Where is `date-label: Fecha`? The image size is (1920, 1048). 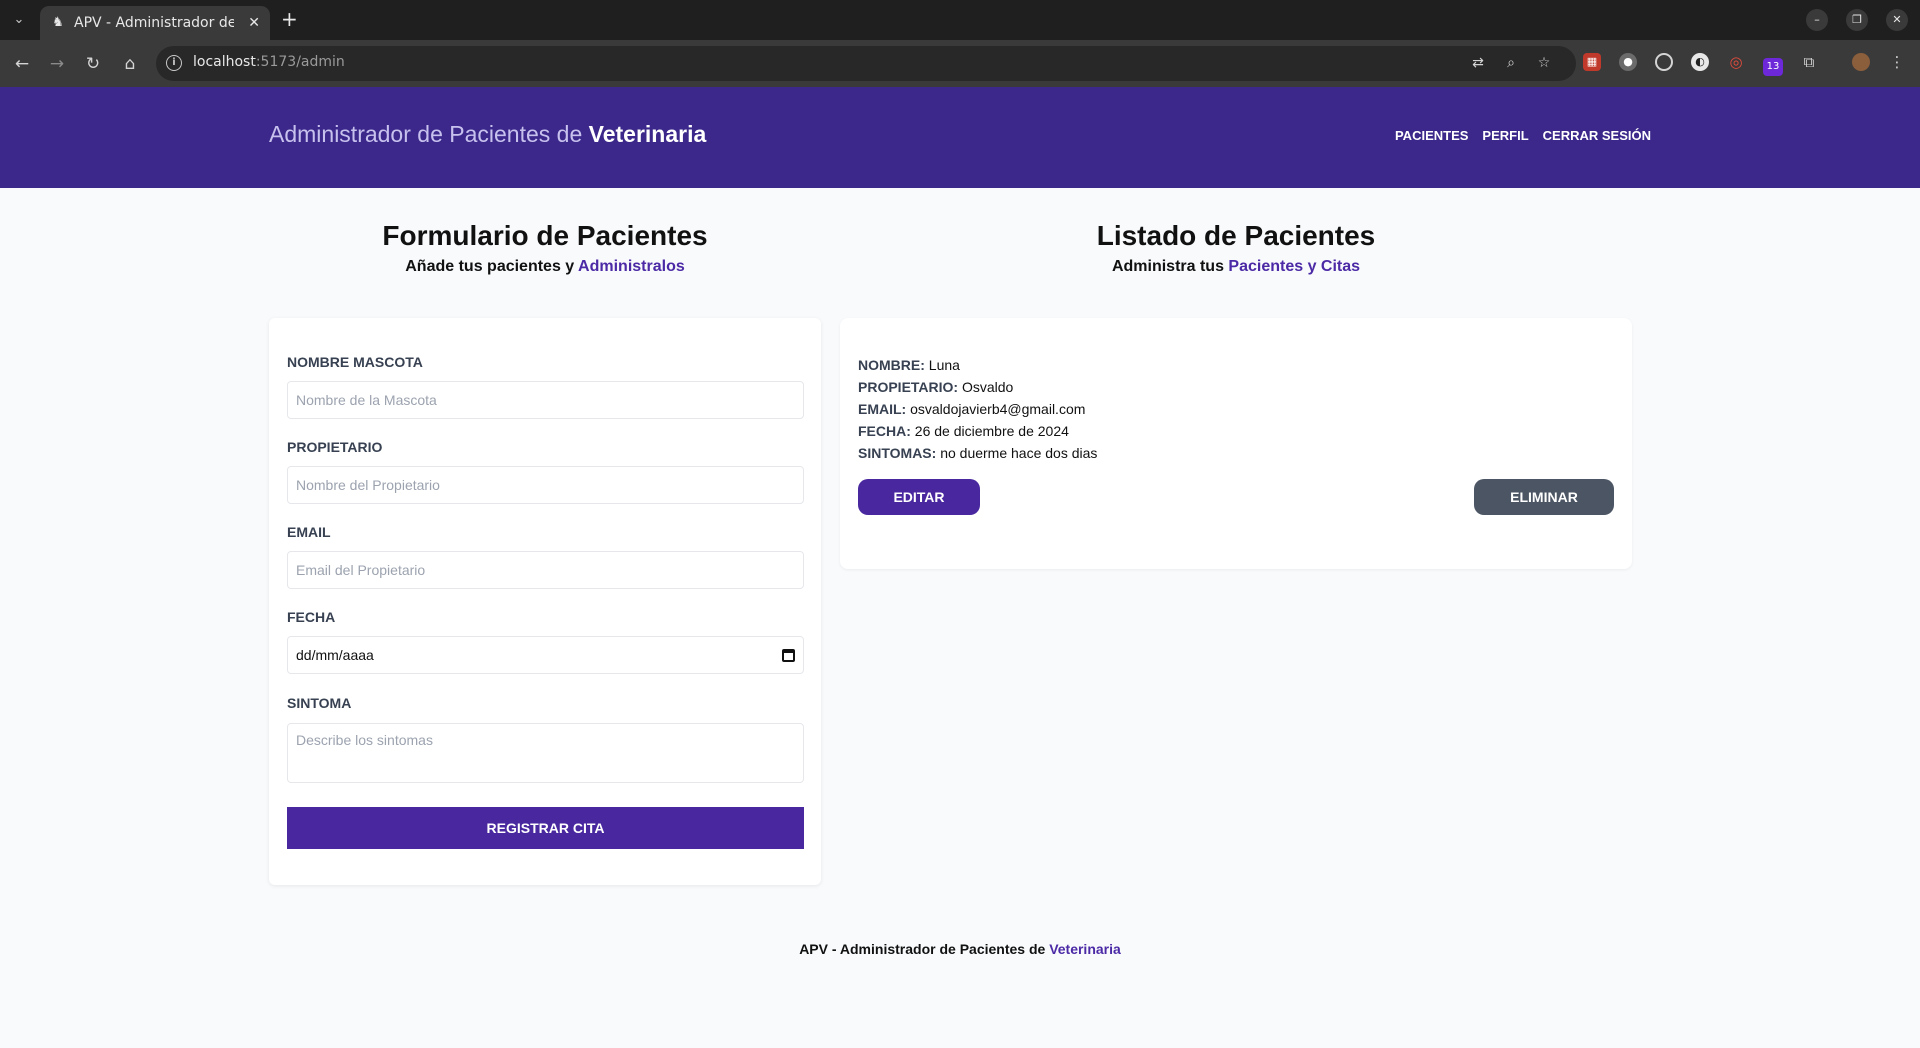
date-label: Fecha is located at coordinates (311, 617).